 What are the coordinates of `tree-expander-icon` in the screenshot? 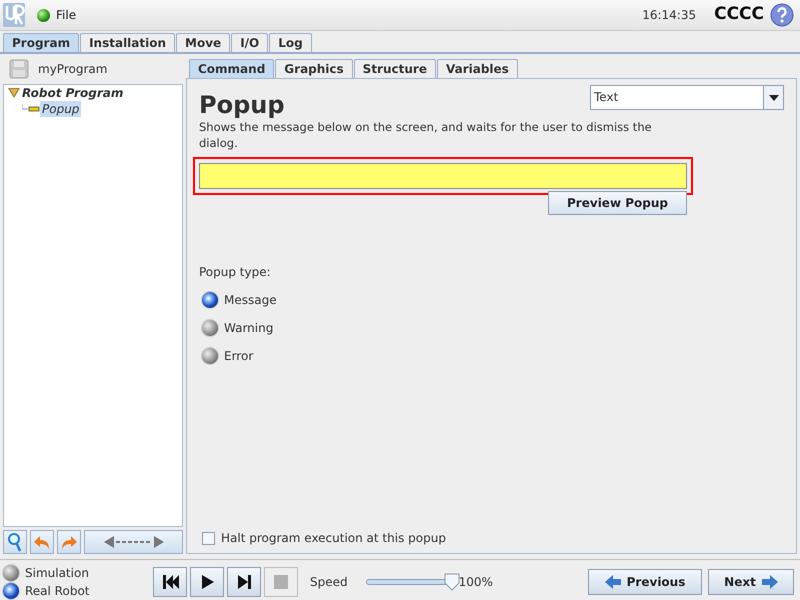 It's located at (14, 93).